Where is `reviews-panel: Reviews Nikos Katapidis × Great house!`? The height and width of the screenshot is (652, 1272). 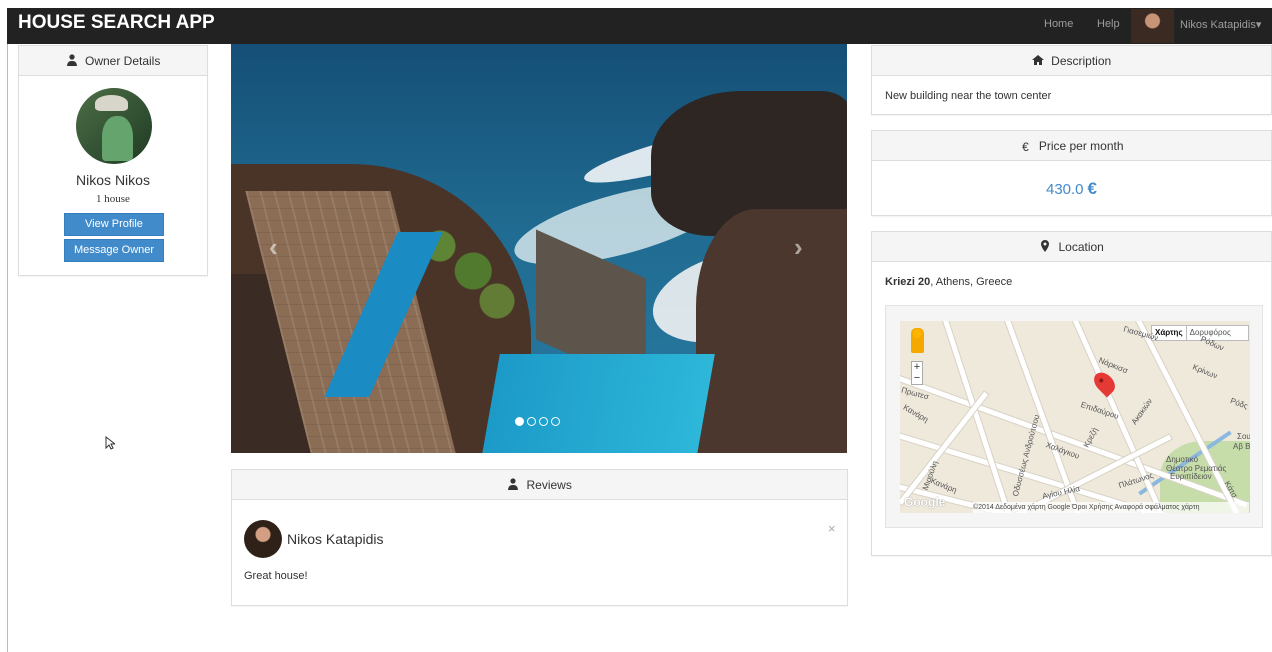 reviews-panel: Reviews Nikos Katapidis × Great house! is located at coordinates (539, 537).